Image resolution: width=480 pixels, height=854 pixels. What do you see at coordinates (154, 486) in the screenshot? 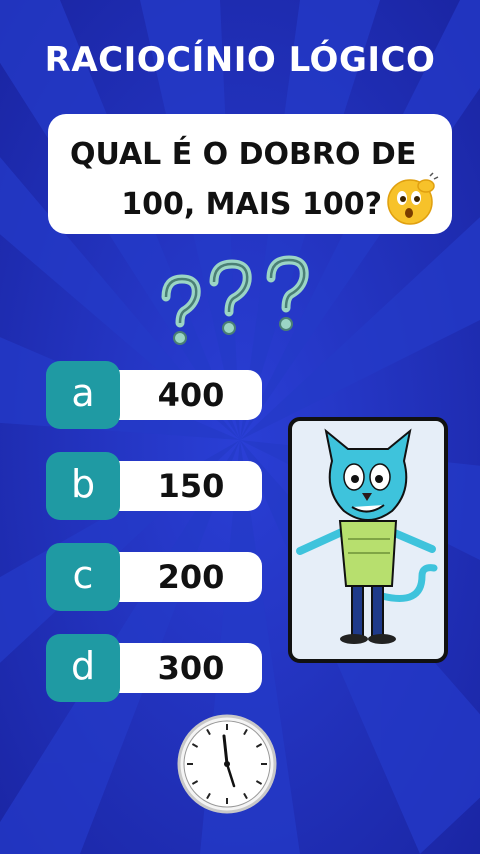
I see `answer-option-b: b 150` at bounding box center [154, 486].